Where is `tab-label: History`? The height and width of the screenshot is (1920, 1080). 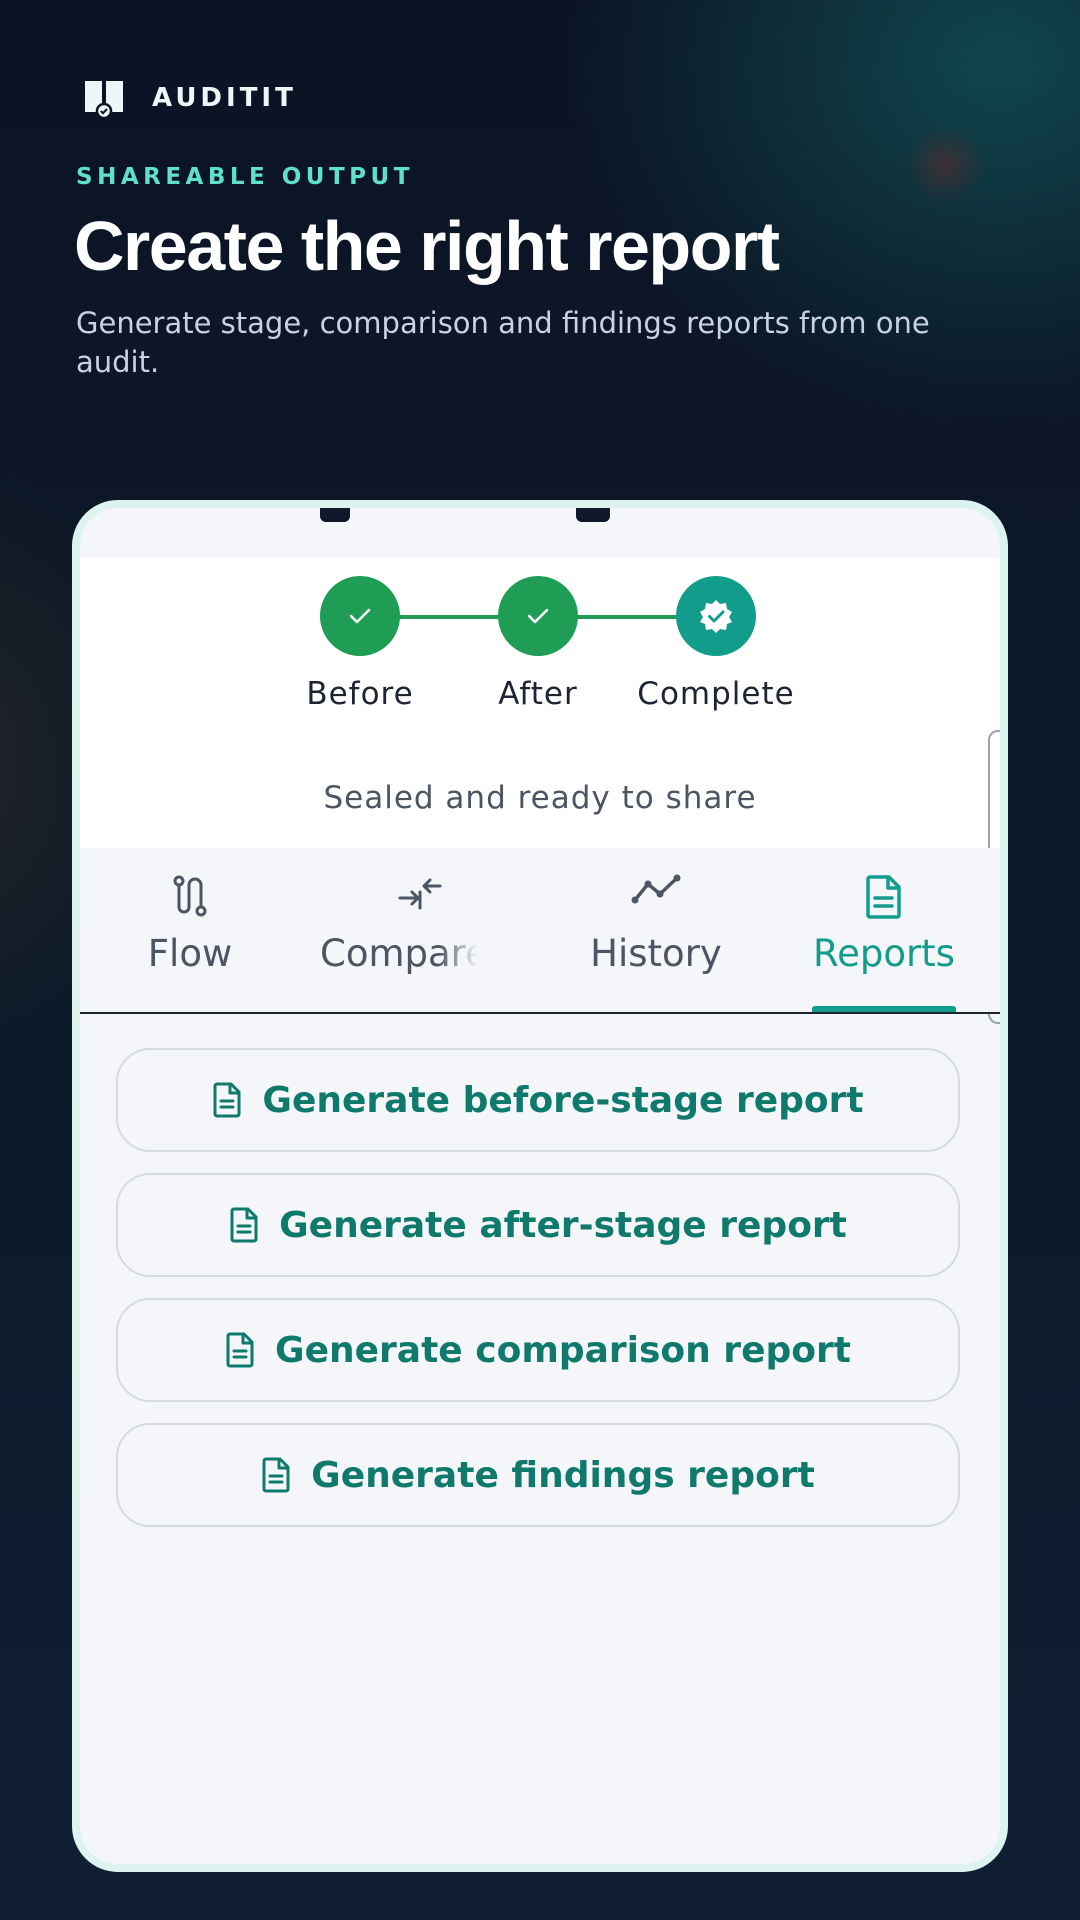
tab-label: History is located at coordinates (656, 953).